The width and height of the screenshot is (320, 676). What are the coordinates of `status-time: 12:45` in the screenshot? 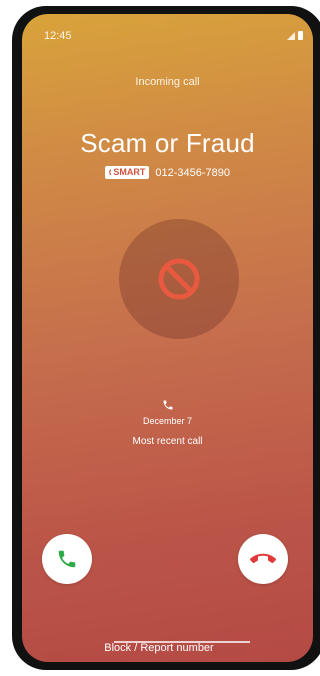 It's located at (58, 36).